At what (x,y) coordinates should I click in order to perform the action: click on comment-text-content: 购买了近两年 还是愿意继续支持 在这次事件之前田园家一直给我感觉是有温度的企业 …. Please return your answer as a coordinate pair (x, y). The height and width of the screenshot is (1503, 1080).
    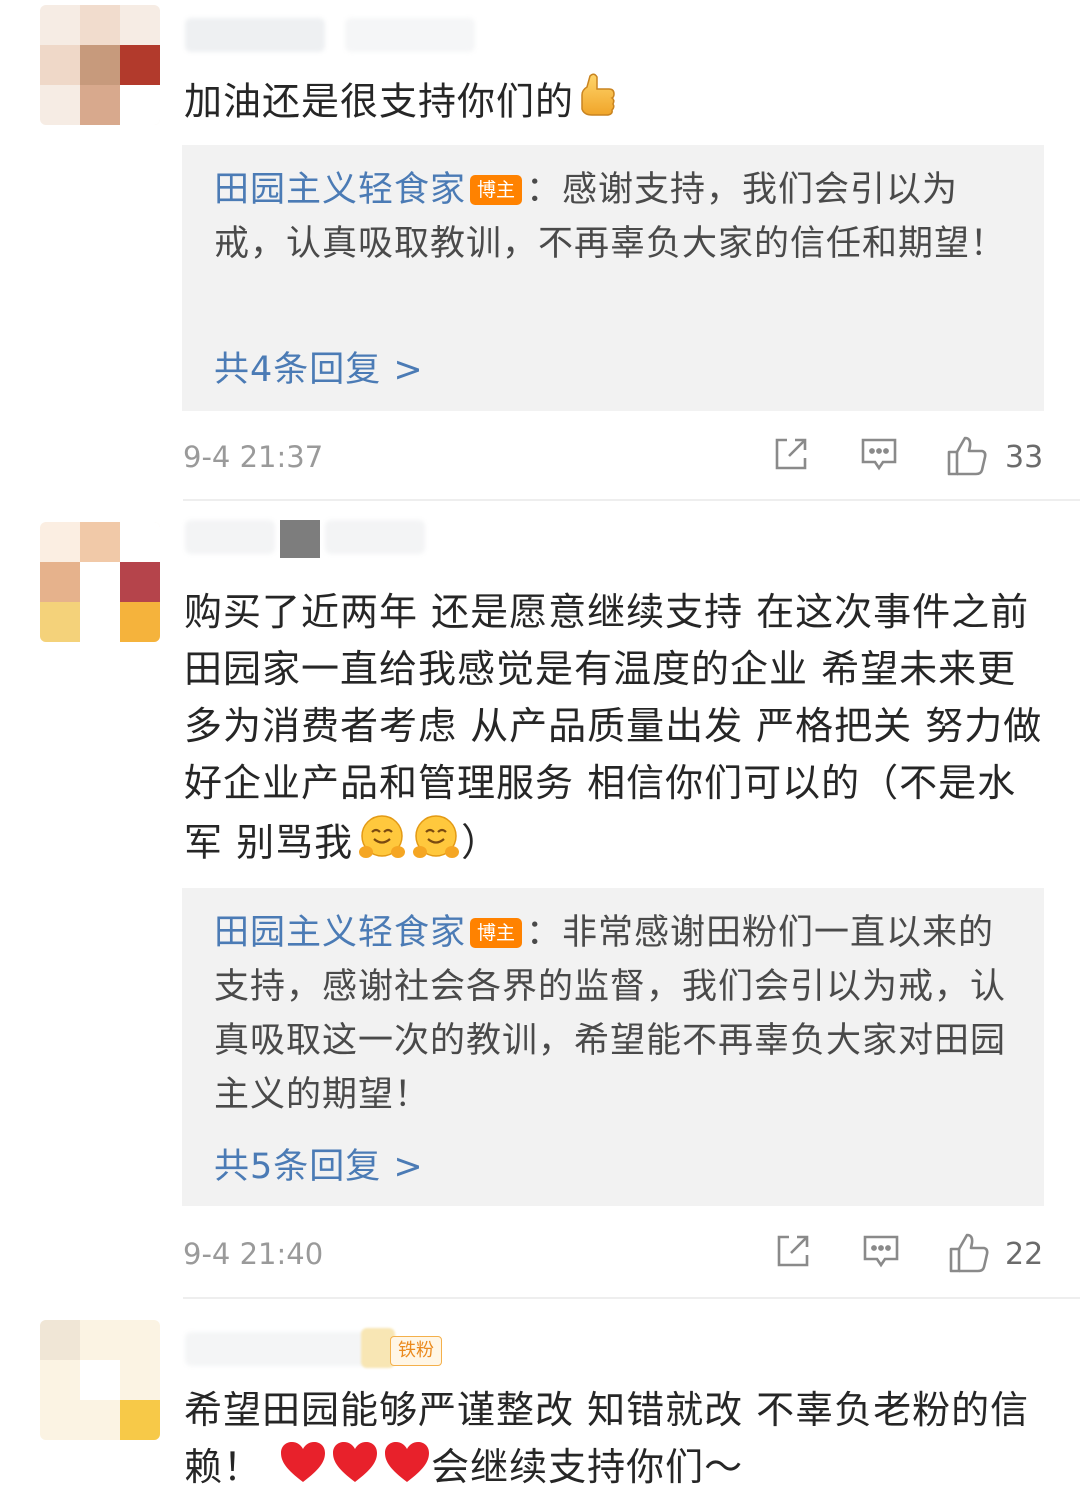
    Looking at the image, I should click on (613, 727).